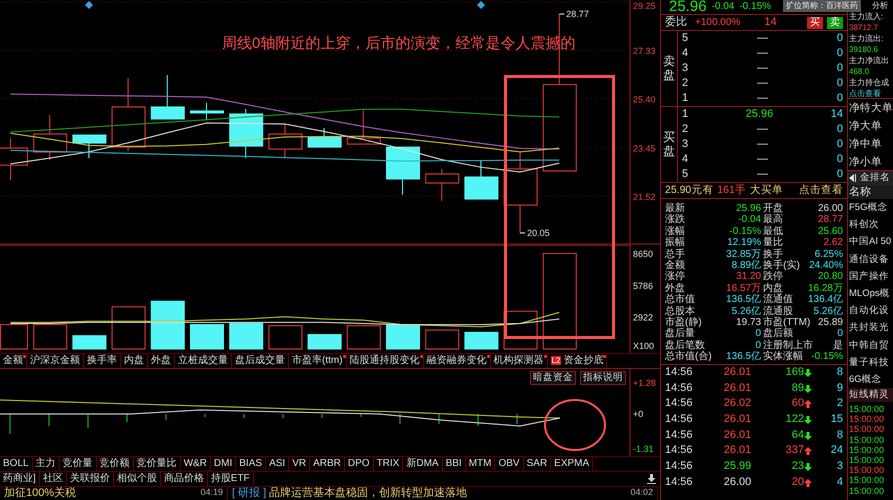 Image resolution: width=893 pixels, height=500 pixels. What do you see at coordinates (689, 190) in the screenshot?
I see `big-order-price: 25.90元有` at bounding box center [689, 190].